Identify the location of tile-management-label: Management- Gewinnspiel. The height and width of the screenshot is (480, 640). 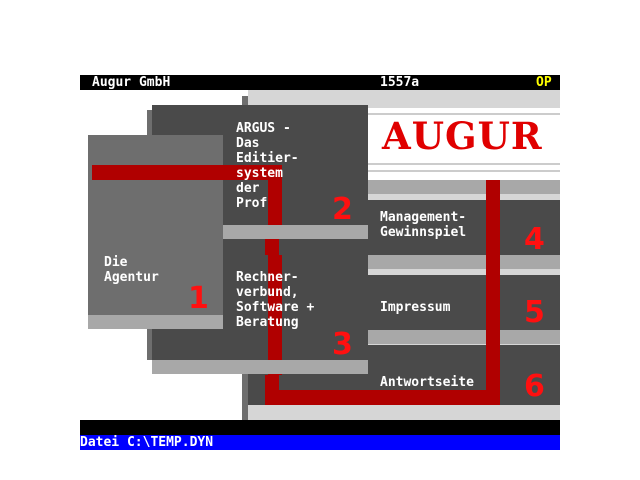
(423, 225).